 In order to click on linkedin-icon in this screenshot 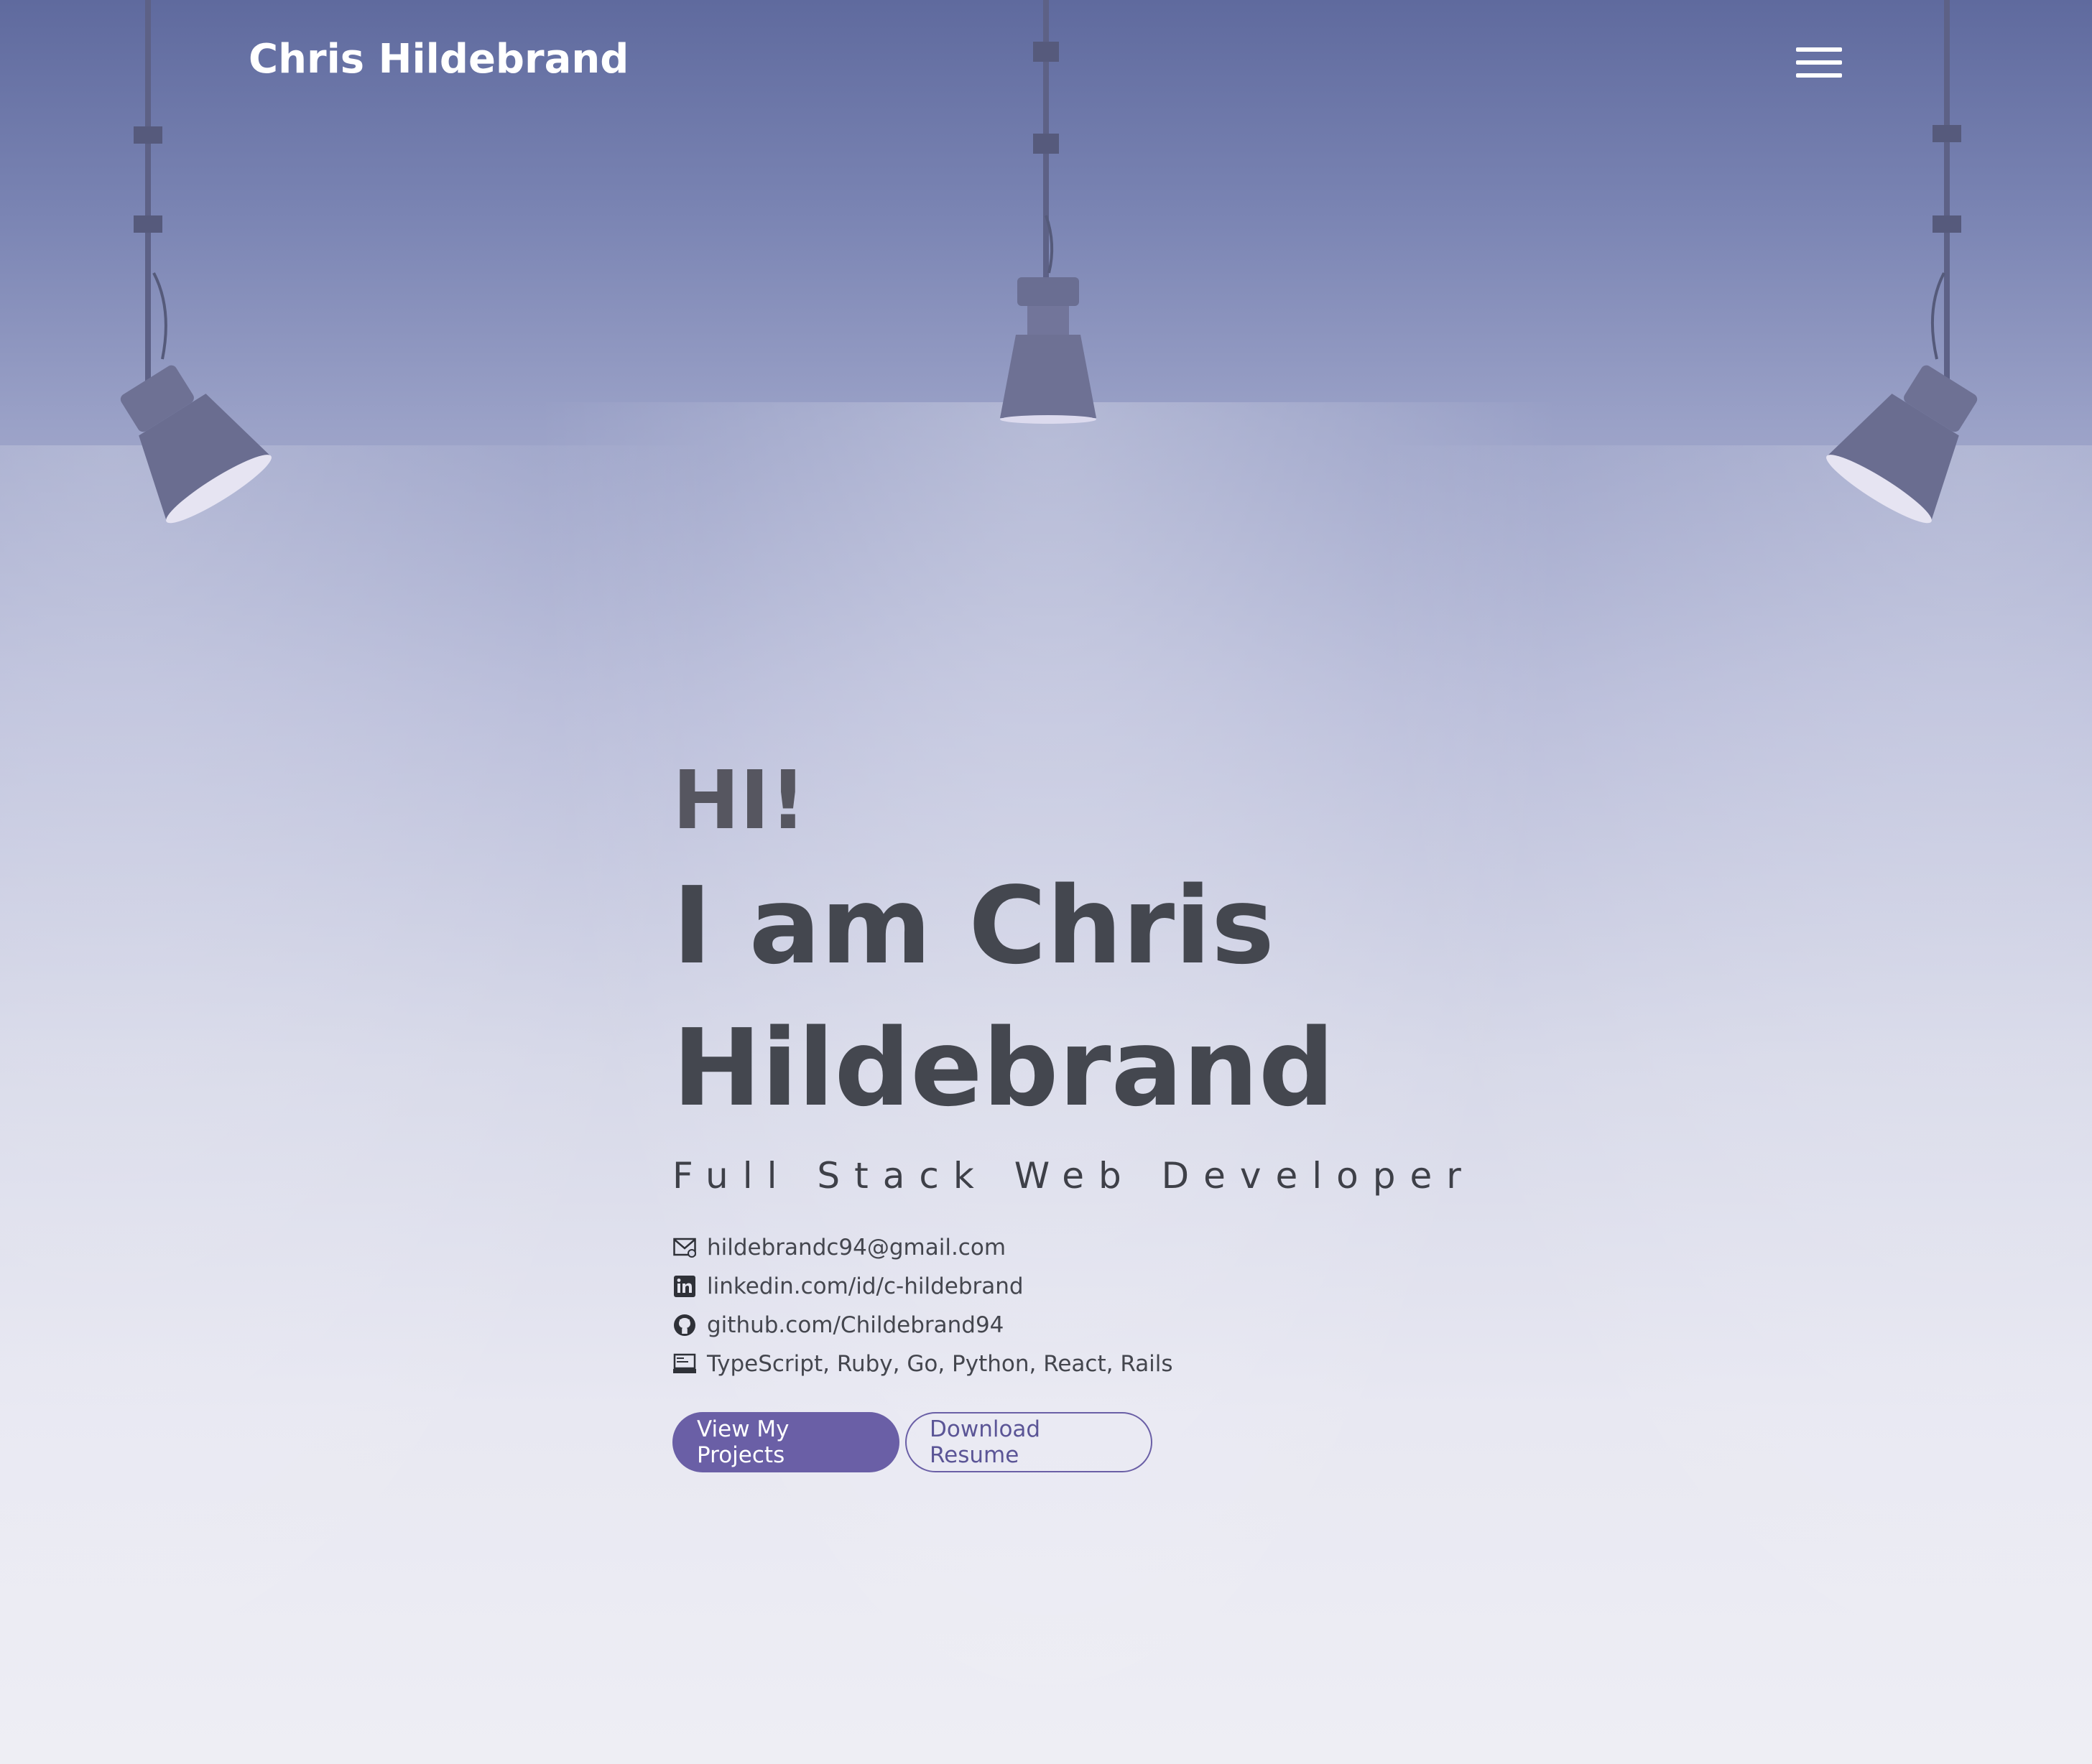, I will do `click(684, 1286)`.